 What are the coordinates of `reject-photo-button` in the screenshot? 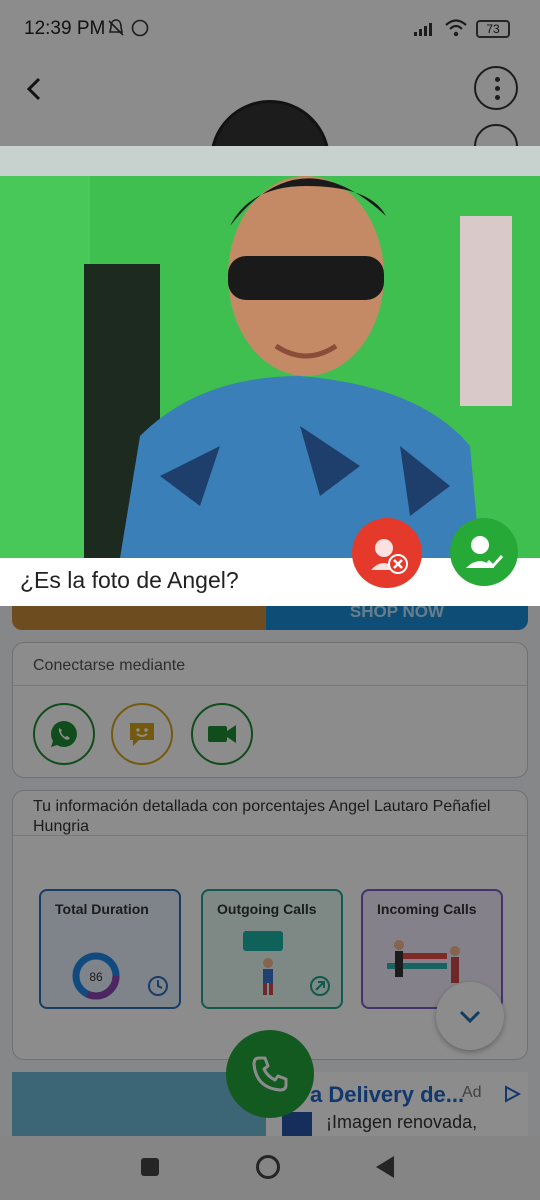 It's located at (387, 553).